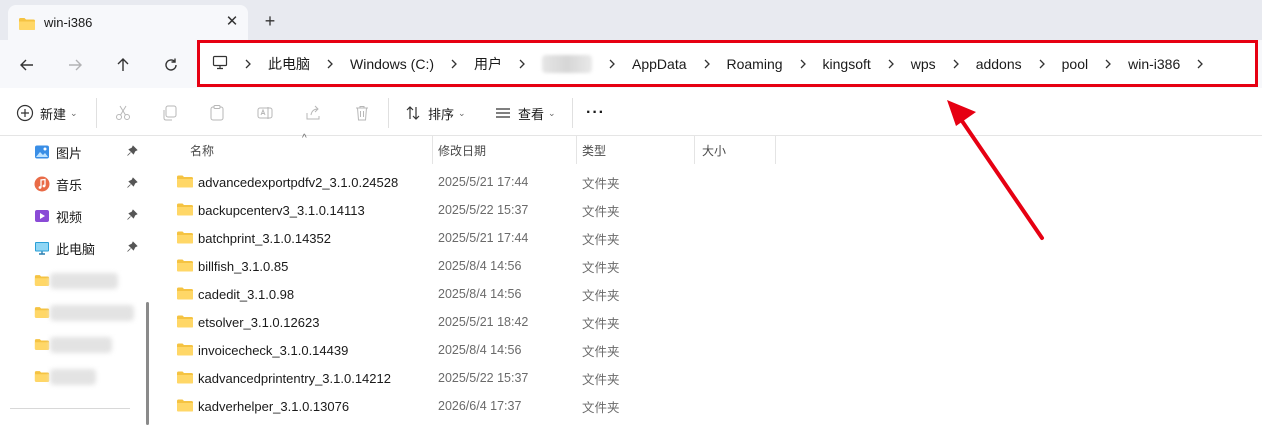  Describe the element at coordinates (89, 184) in the screenshot. I see `sidebar-item-music: 音乐` at that location.